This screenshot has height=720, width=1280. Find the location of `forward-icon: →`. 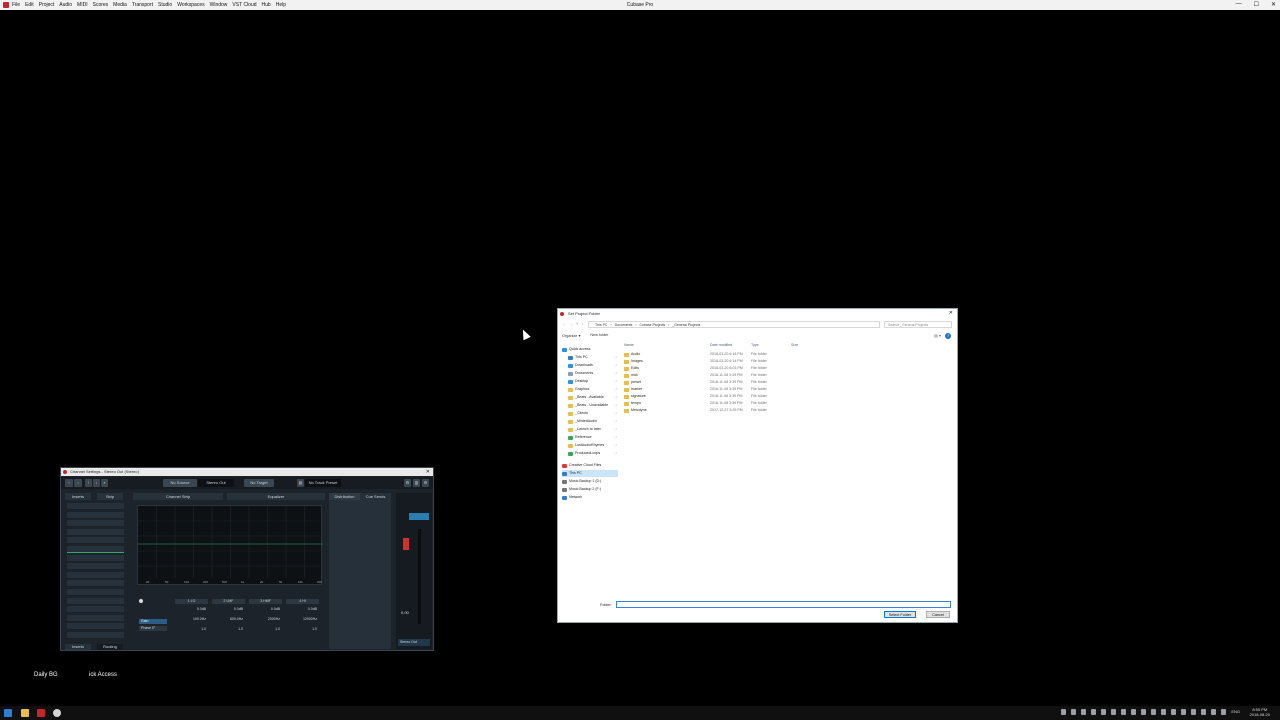

forward-icon: → is located at coordinates (572, 323).